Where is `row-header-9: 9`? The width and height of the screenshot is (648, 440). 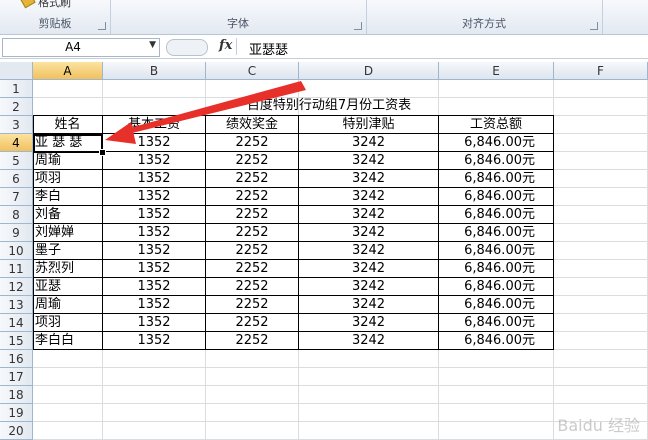 row-header-9: 9 is located at coordinates (16, 233).